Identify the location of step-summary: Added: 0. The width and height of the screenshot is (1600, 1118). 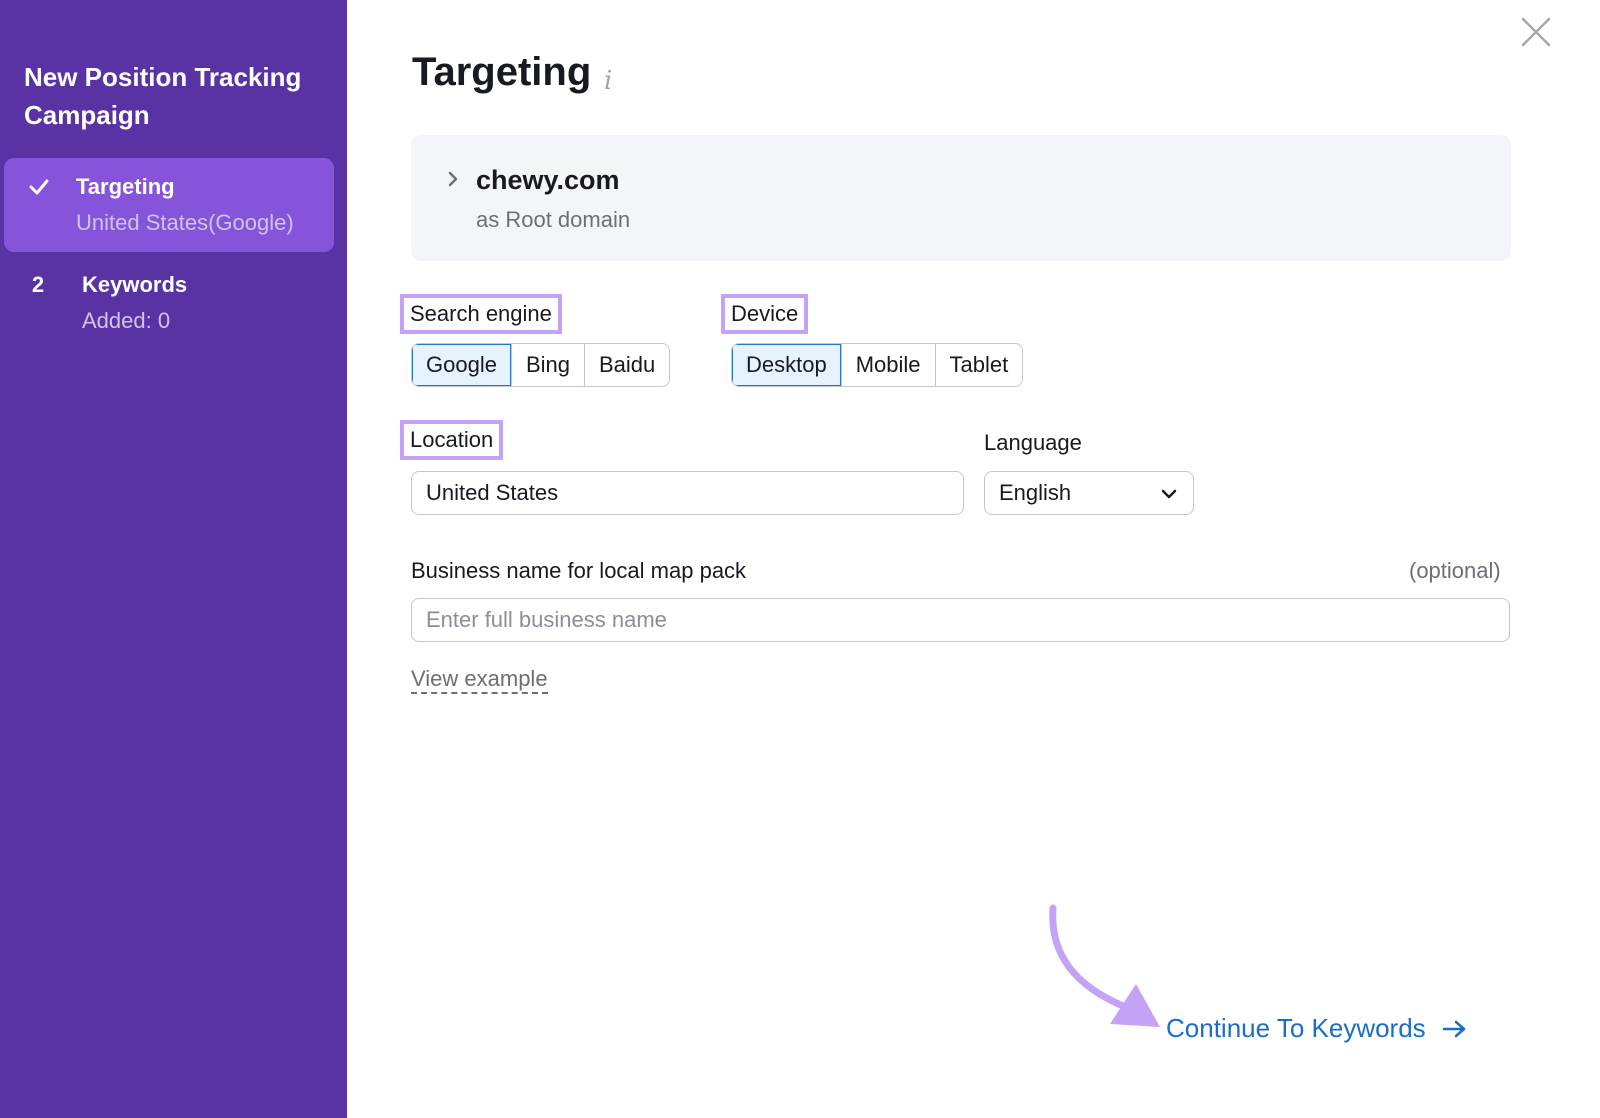
(126, 320).